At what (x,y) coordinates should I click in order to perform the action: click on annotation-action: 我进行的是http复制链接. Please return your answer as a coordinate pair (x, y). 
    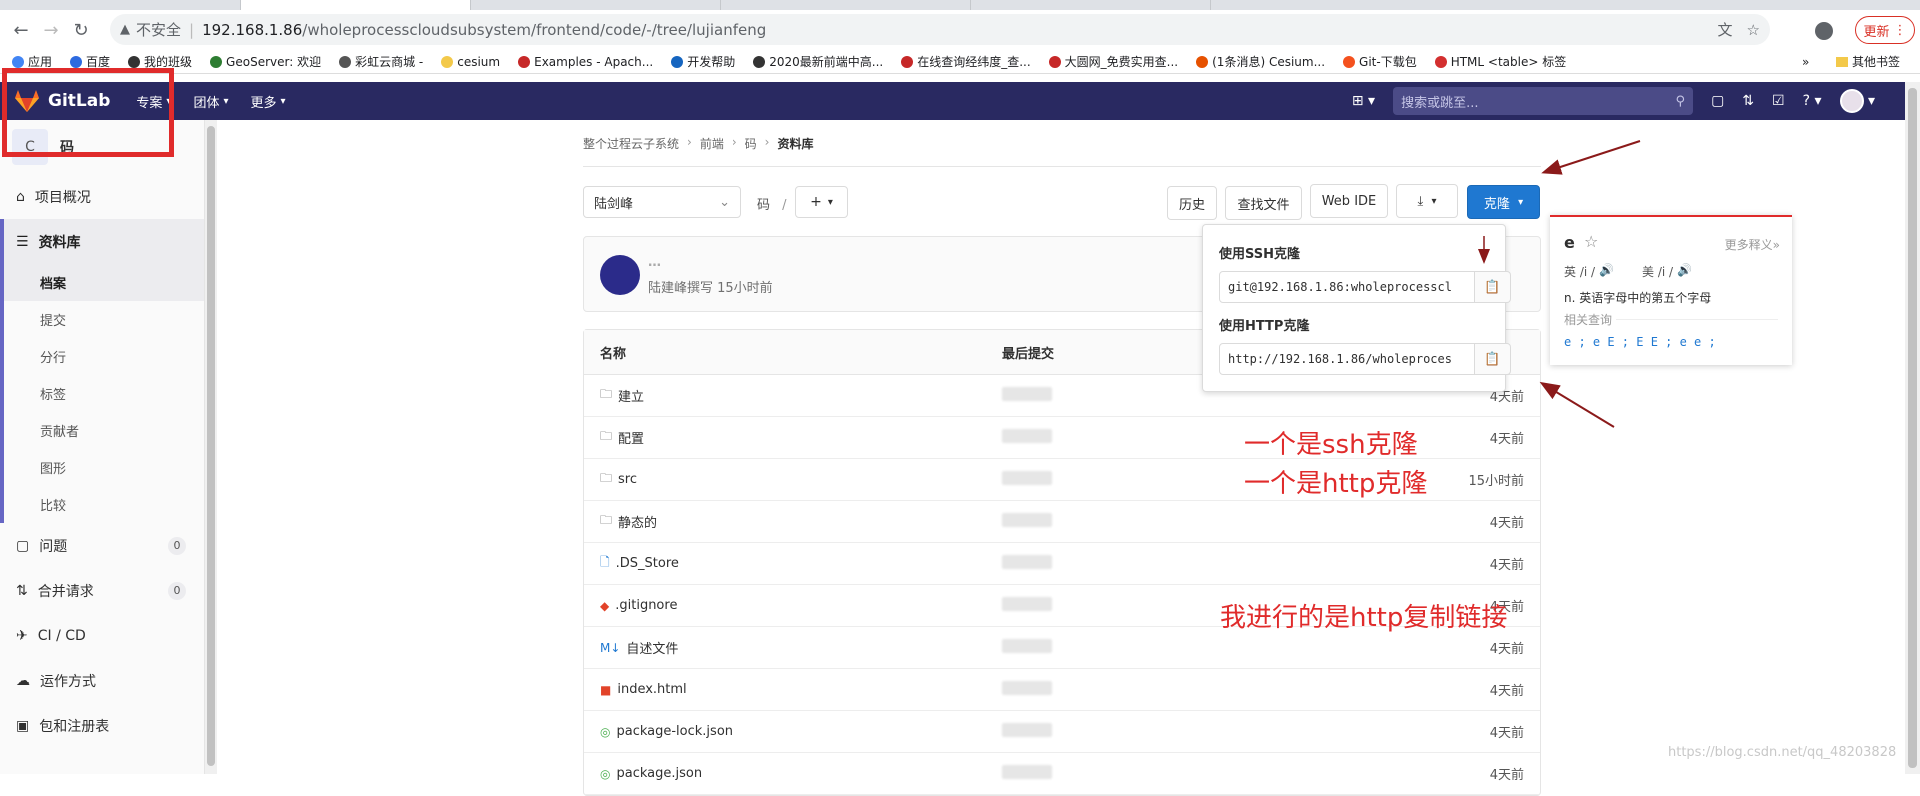
    Looking at the image, I should click on (1364, 618).